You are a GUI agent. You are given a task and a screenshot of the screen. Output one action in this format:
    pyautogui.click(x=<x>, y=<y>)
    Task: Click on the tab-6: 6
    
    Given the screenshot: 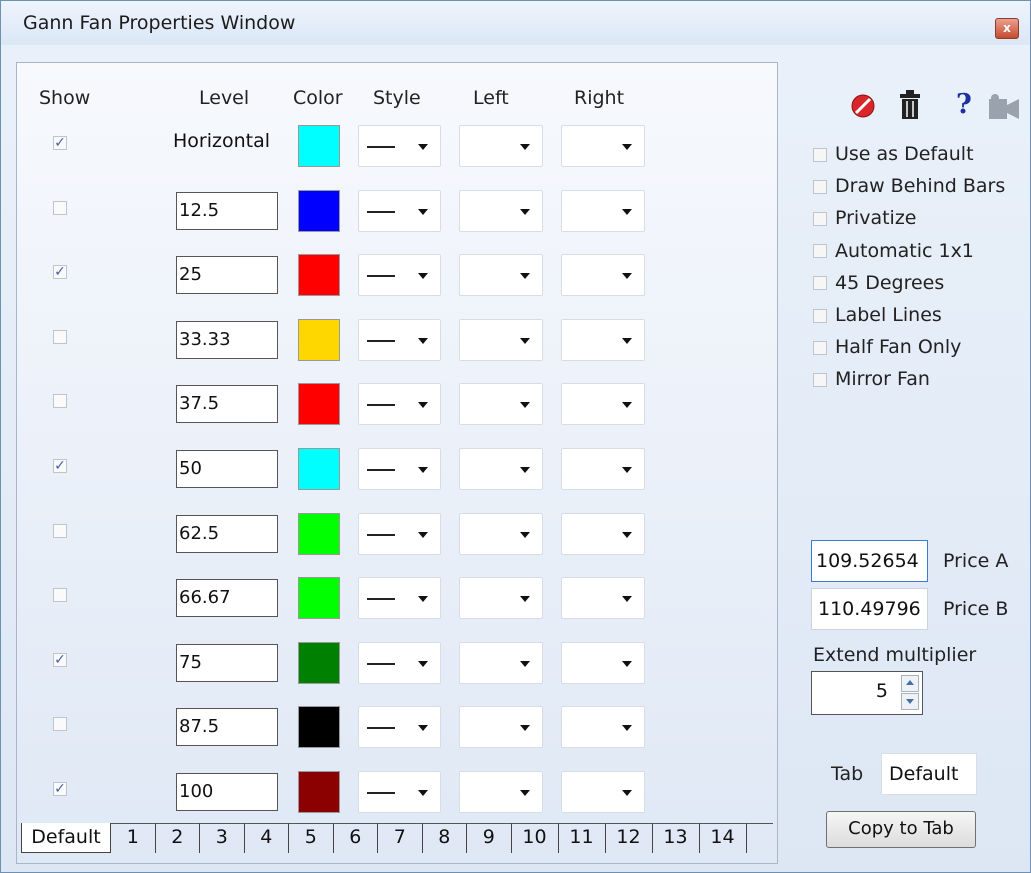 What is the action you would take?
    pyautogui.click(x=356, y=838)
    